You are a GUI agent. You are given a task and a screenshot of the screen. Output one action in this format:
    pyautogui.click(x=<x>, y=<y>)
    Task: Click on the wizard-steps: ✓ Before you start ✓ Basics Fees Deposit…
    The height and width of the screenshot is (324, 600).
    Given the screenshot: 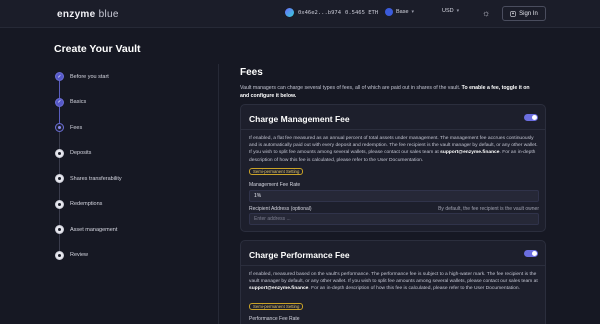 What is the action you would take?
    pyautogui.click(x=88, y=166)
    